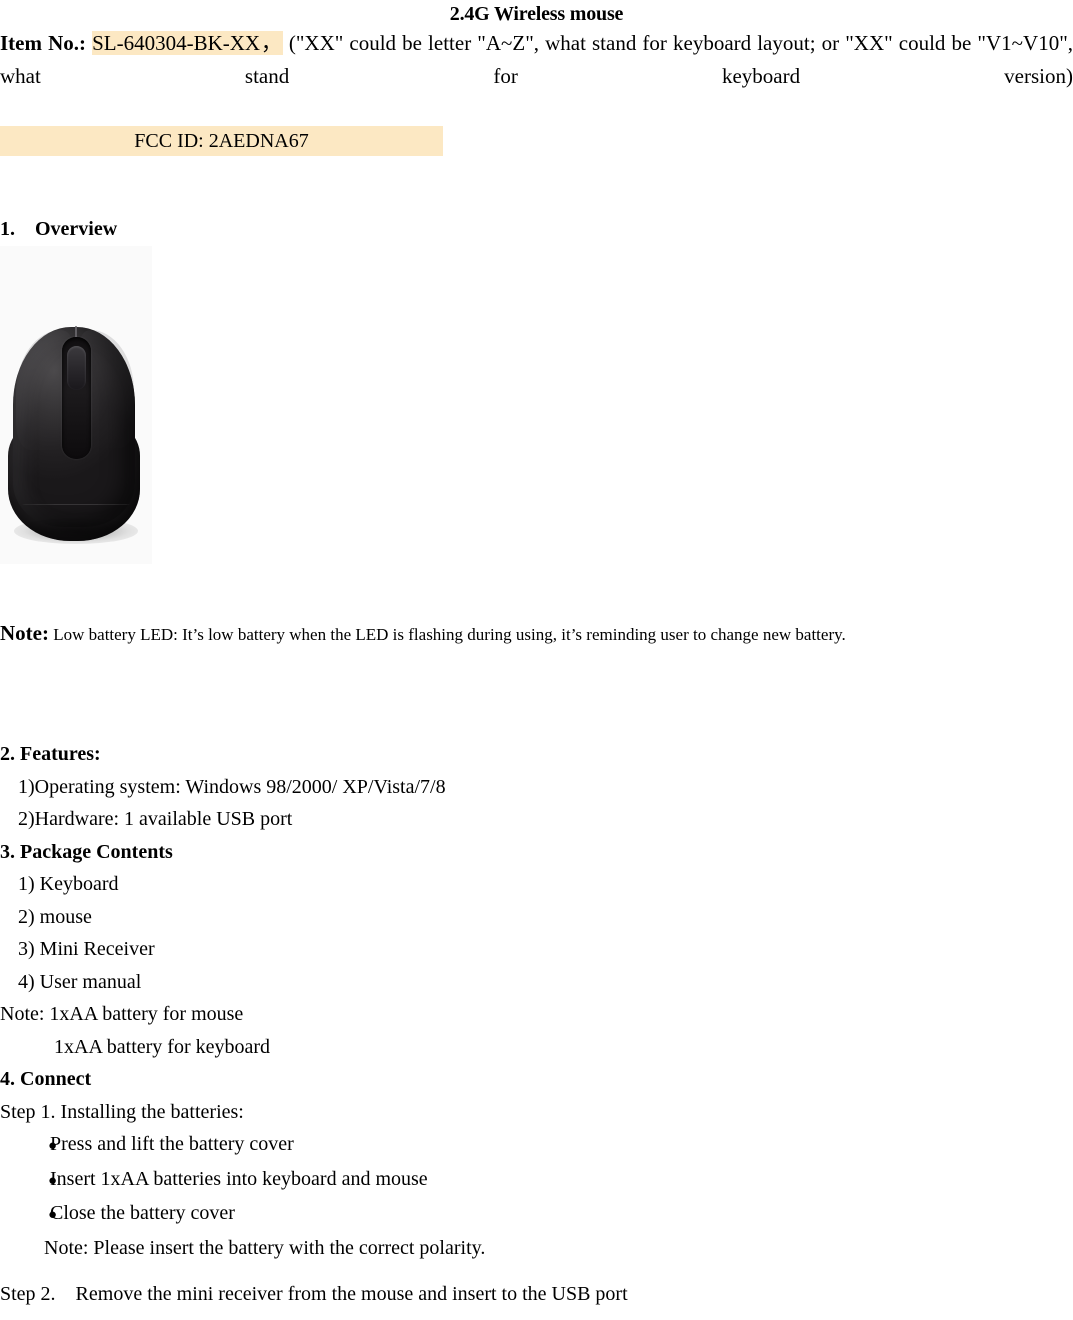 The width and height of the screenshot is (1073, 1320). Describe the element at coordinates (536, 1145) in the screenshot. I see `connect-bullet-1: ● Press and lift the battery cover` at that location.